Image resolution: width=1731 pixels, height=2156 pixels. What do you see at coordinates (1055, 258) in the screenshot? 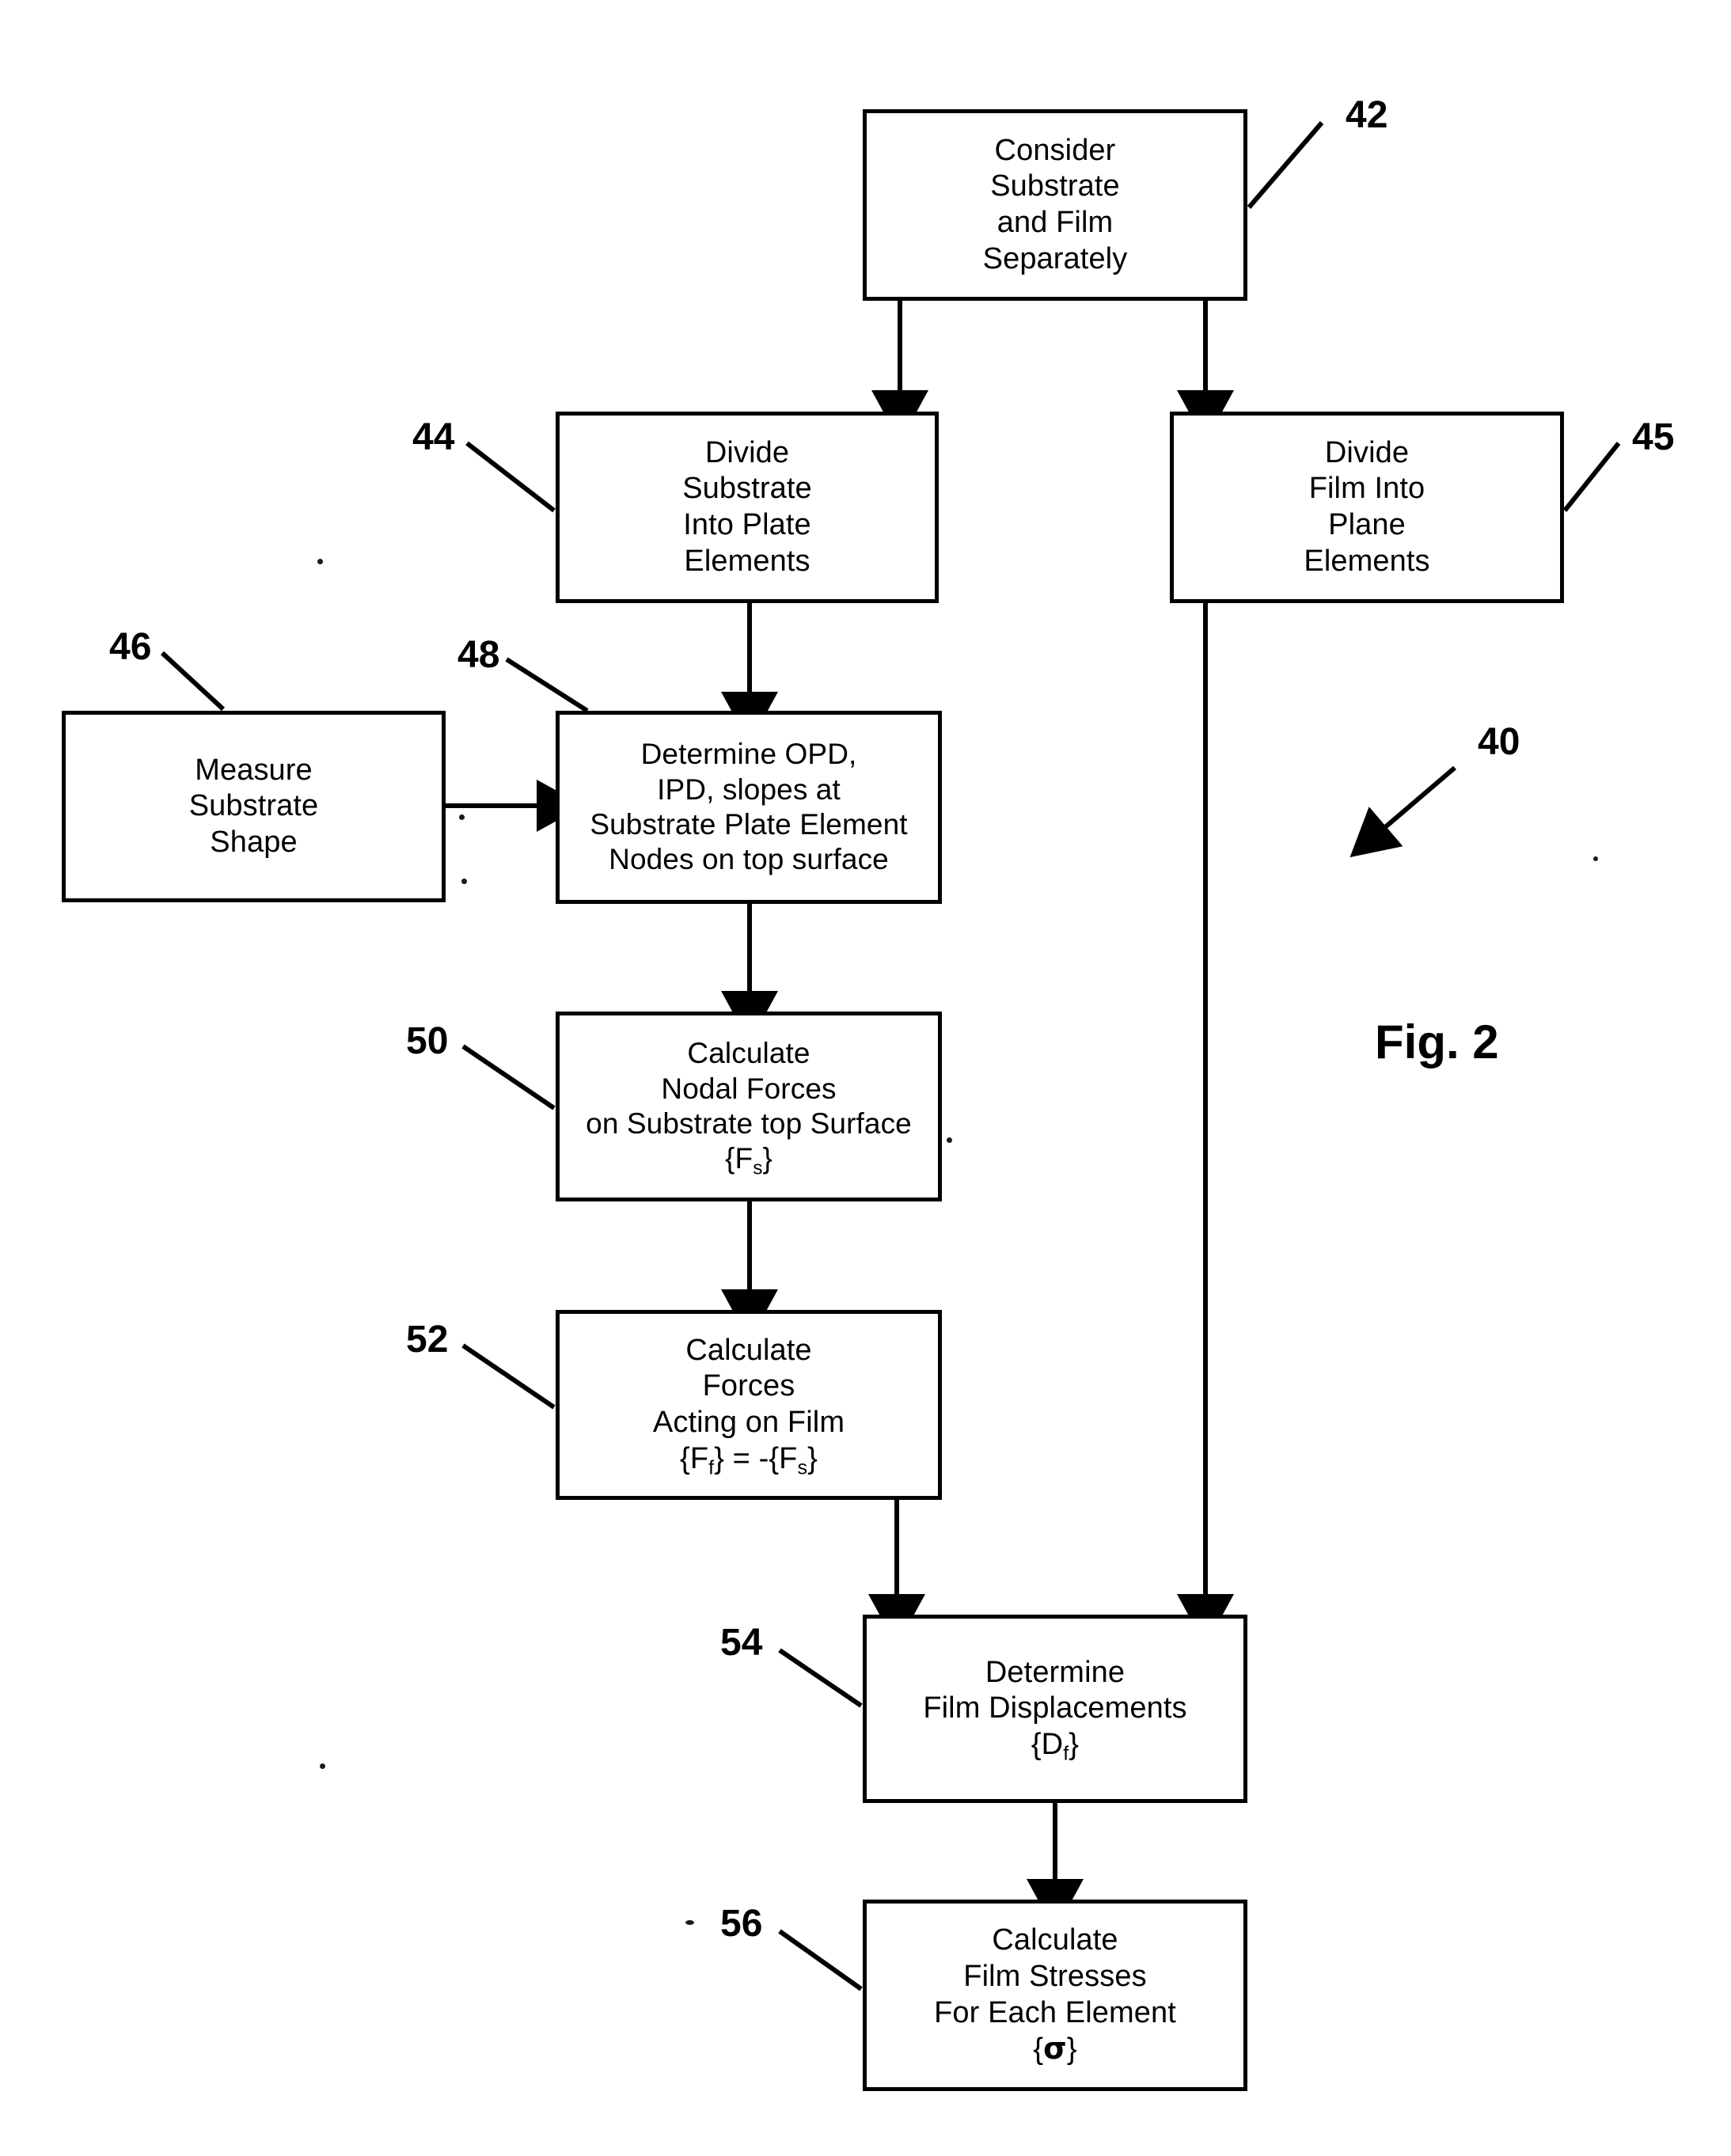
I see `line-4: Separately` at bounding box center [1055, 258].